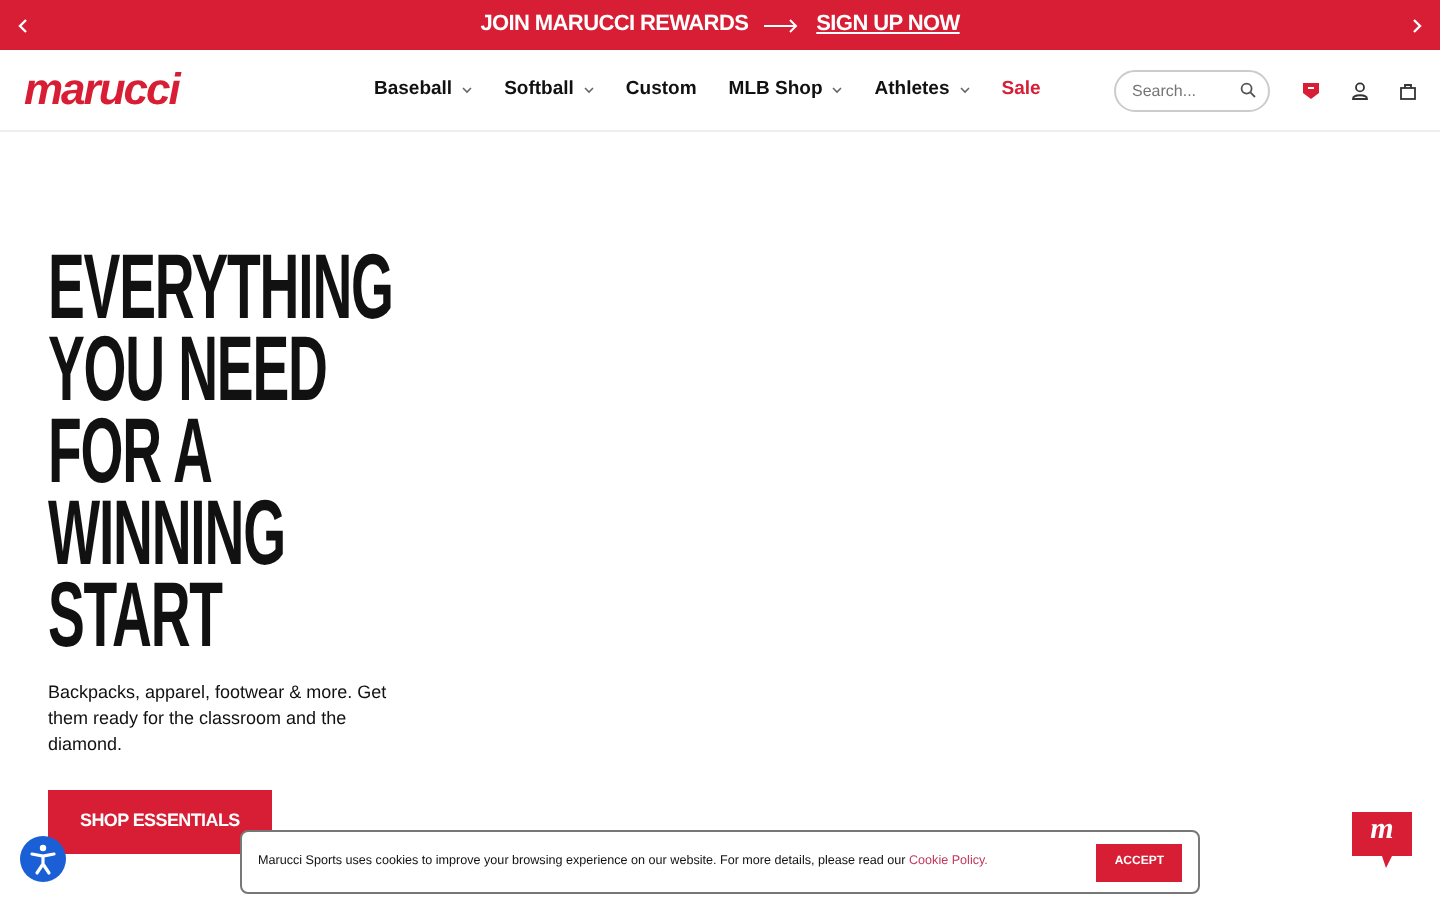 The image size is (1440, 900). I want to click on chevron-right-icon, so click(1418, 25).